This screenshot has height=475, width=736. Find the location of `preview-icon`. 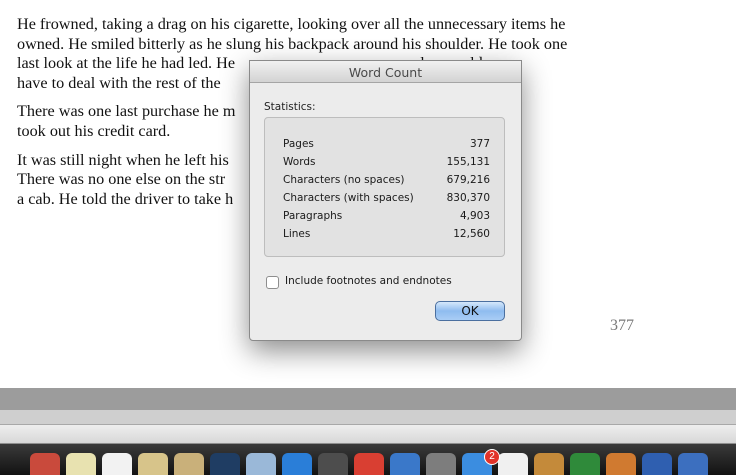

preview-icon is located at coordinates (261, 464).